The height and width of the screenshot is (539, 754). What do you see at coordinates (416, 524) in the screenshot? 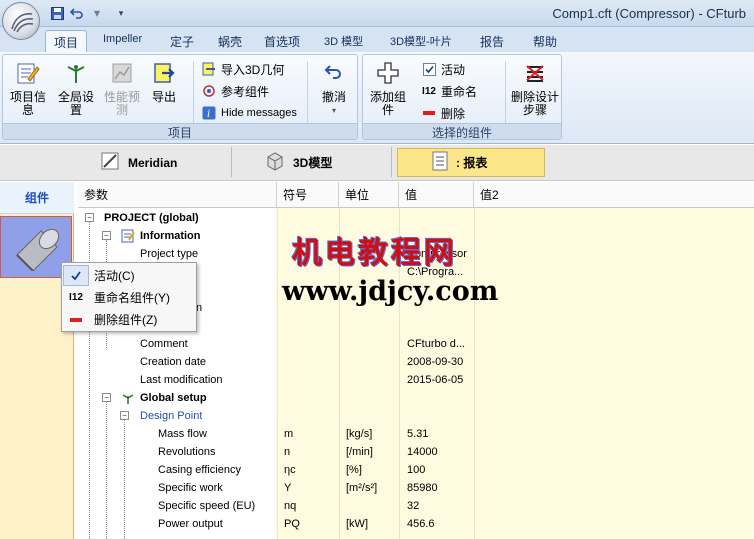
I see `table-row: Power output PQ [kW] 456.6` at bounding box center [416, 524].